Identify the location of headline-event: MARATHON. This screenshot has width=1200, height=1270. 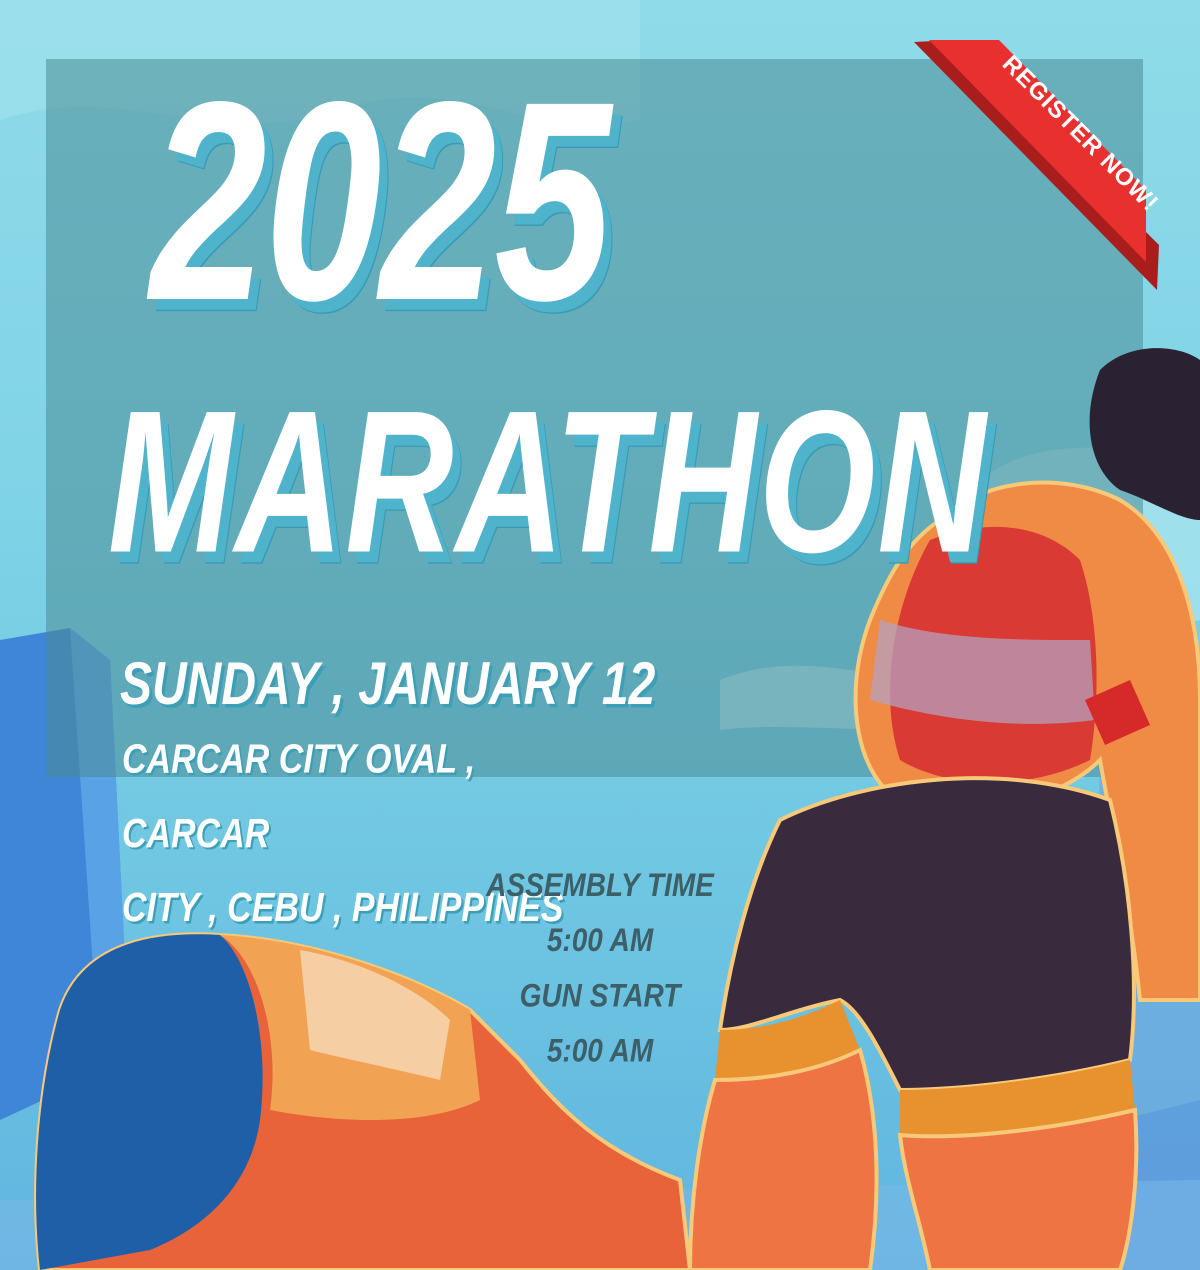
(548, 481).